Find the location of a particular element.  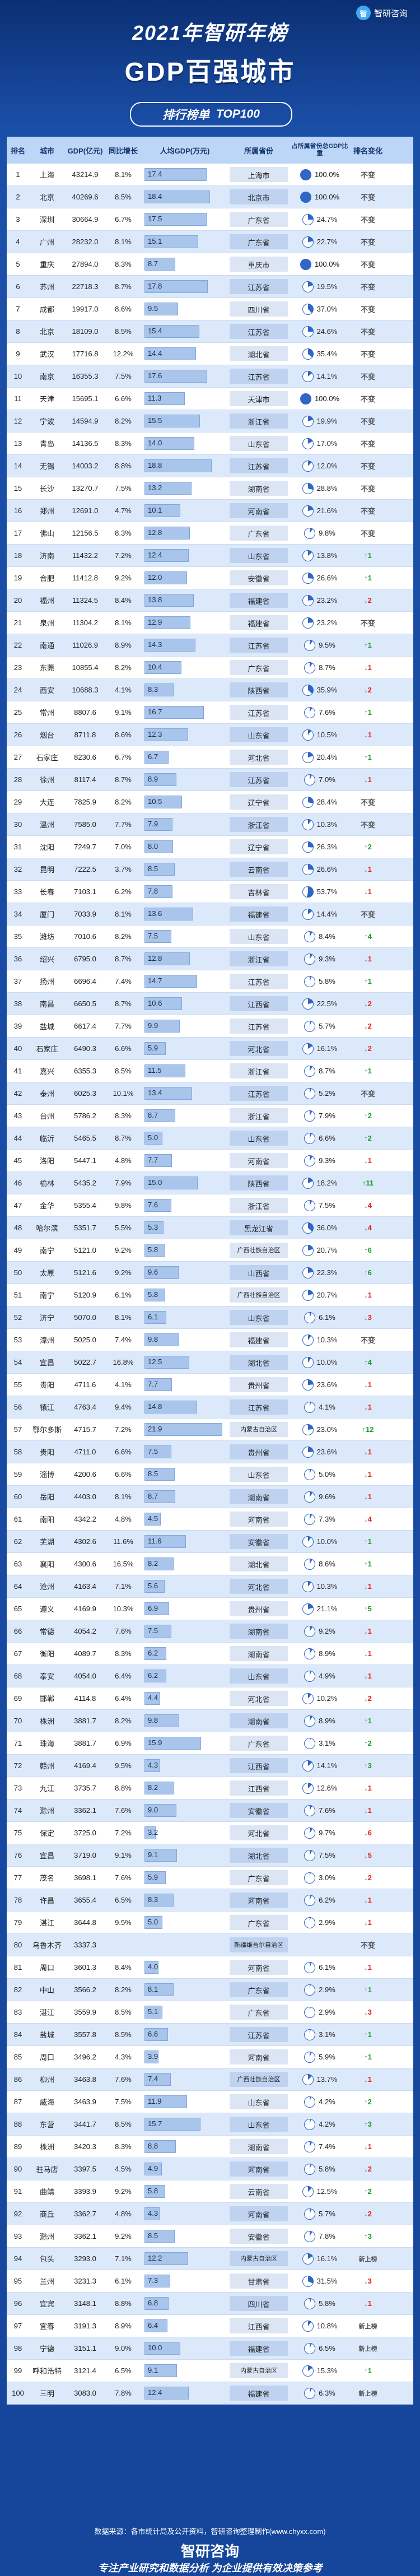

share-cell: 5.8% is located at coordinates (320, 981).